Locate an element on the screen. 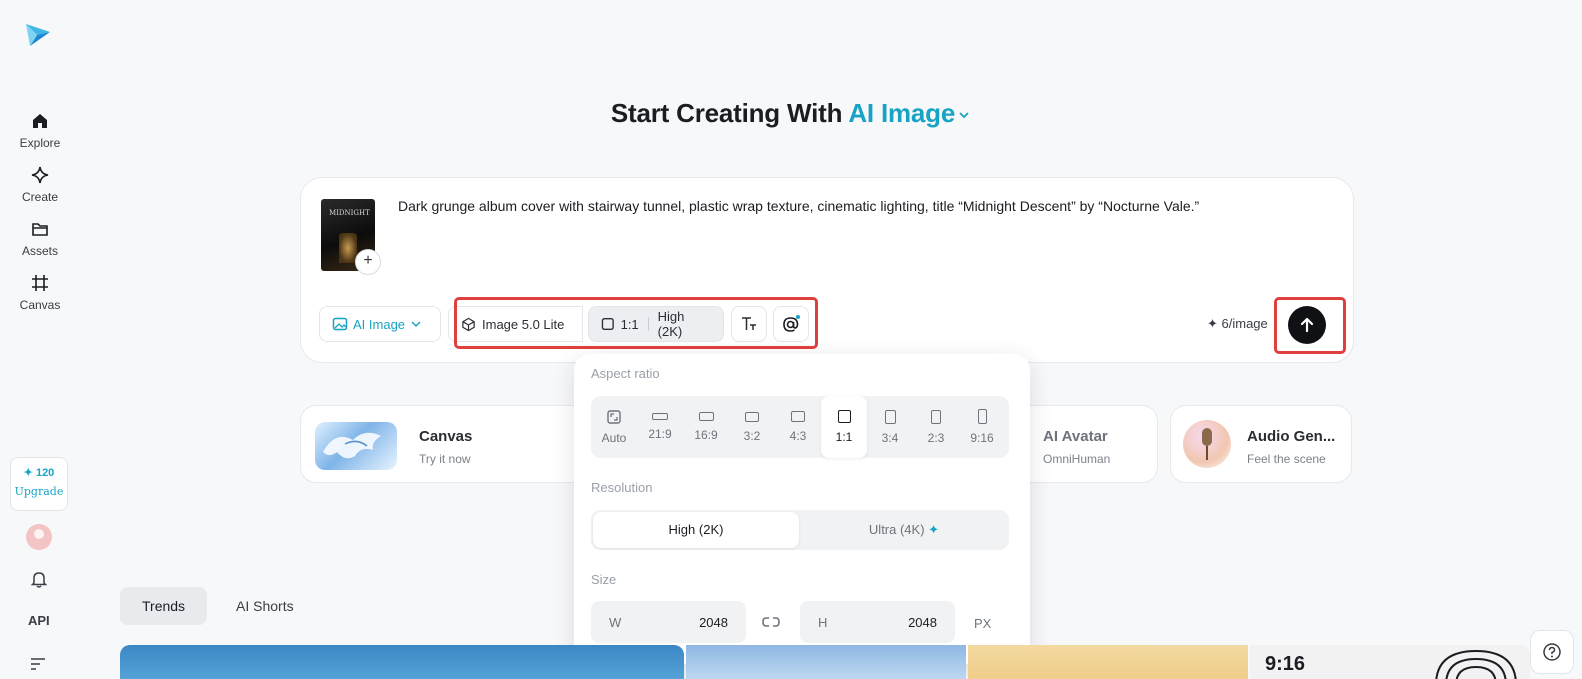 This screenshot has width=1582, height=679. cube-icon is located at coordinates (468, 324).